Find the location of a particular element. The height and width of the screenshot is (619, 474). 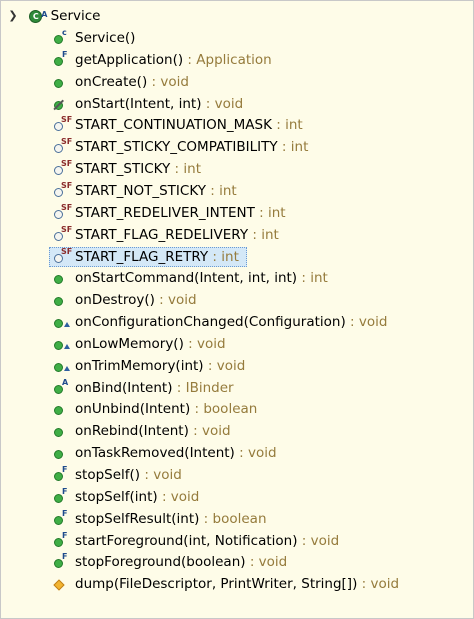

member-item: SF START_CONTINUATION_MASK : int is located at coordinates (178, 125).